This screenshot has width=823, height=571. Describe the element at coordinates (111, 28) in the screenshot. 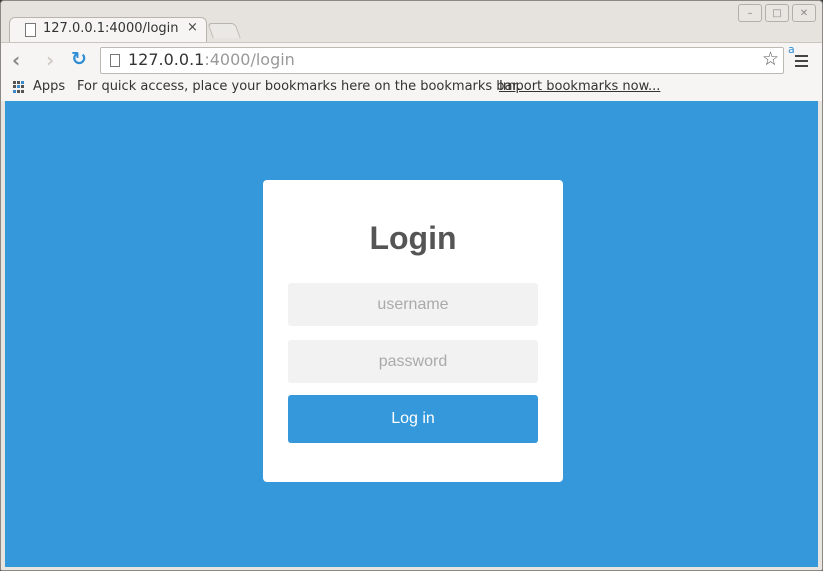

I see `tab-title: 127.0.0.1:4000/login` at that location.